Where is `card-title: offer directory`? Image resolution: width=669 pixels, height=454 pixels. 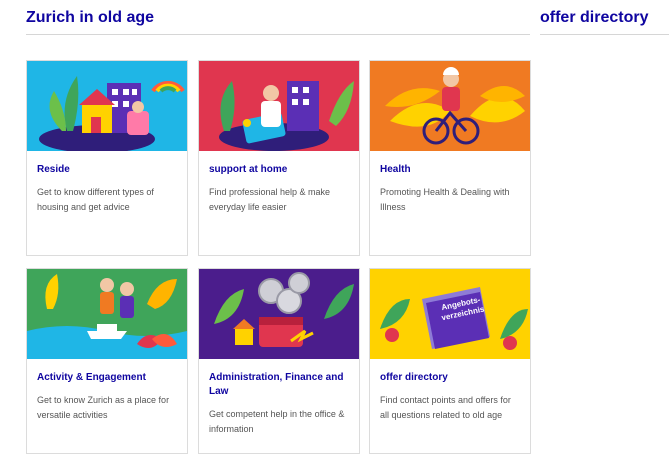 card-title: offer directory is located at coordinates (414, 377).